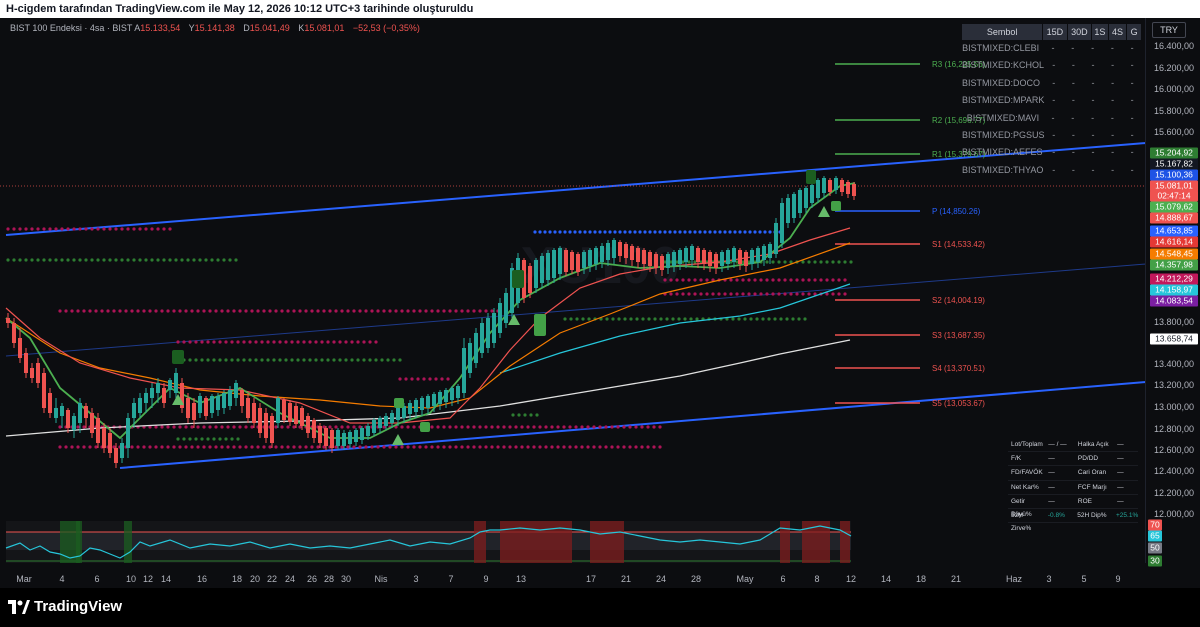  Describe the element at coordinates (1003, 100) in the screenshot. I see `watchlist-symbol: BISTMIXED:MPARK` at that location.